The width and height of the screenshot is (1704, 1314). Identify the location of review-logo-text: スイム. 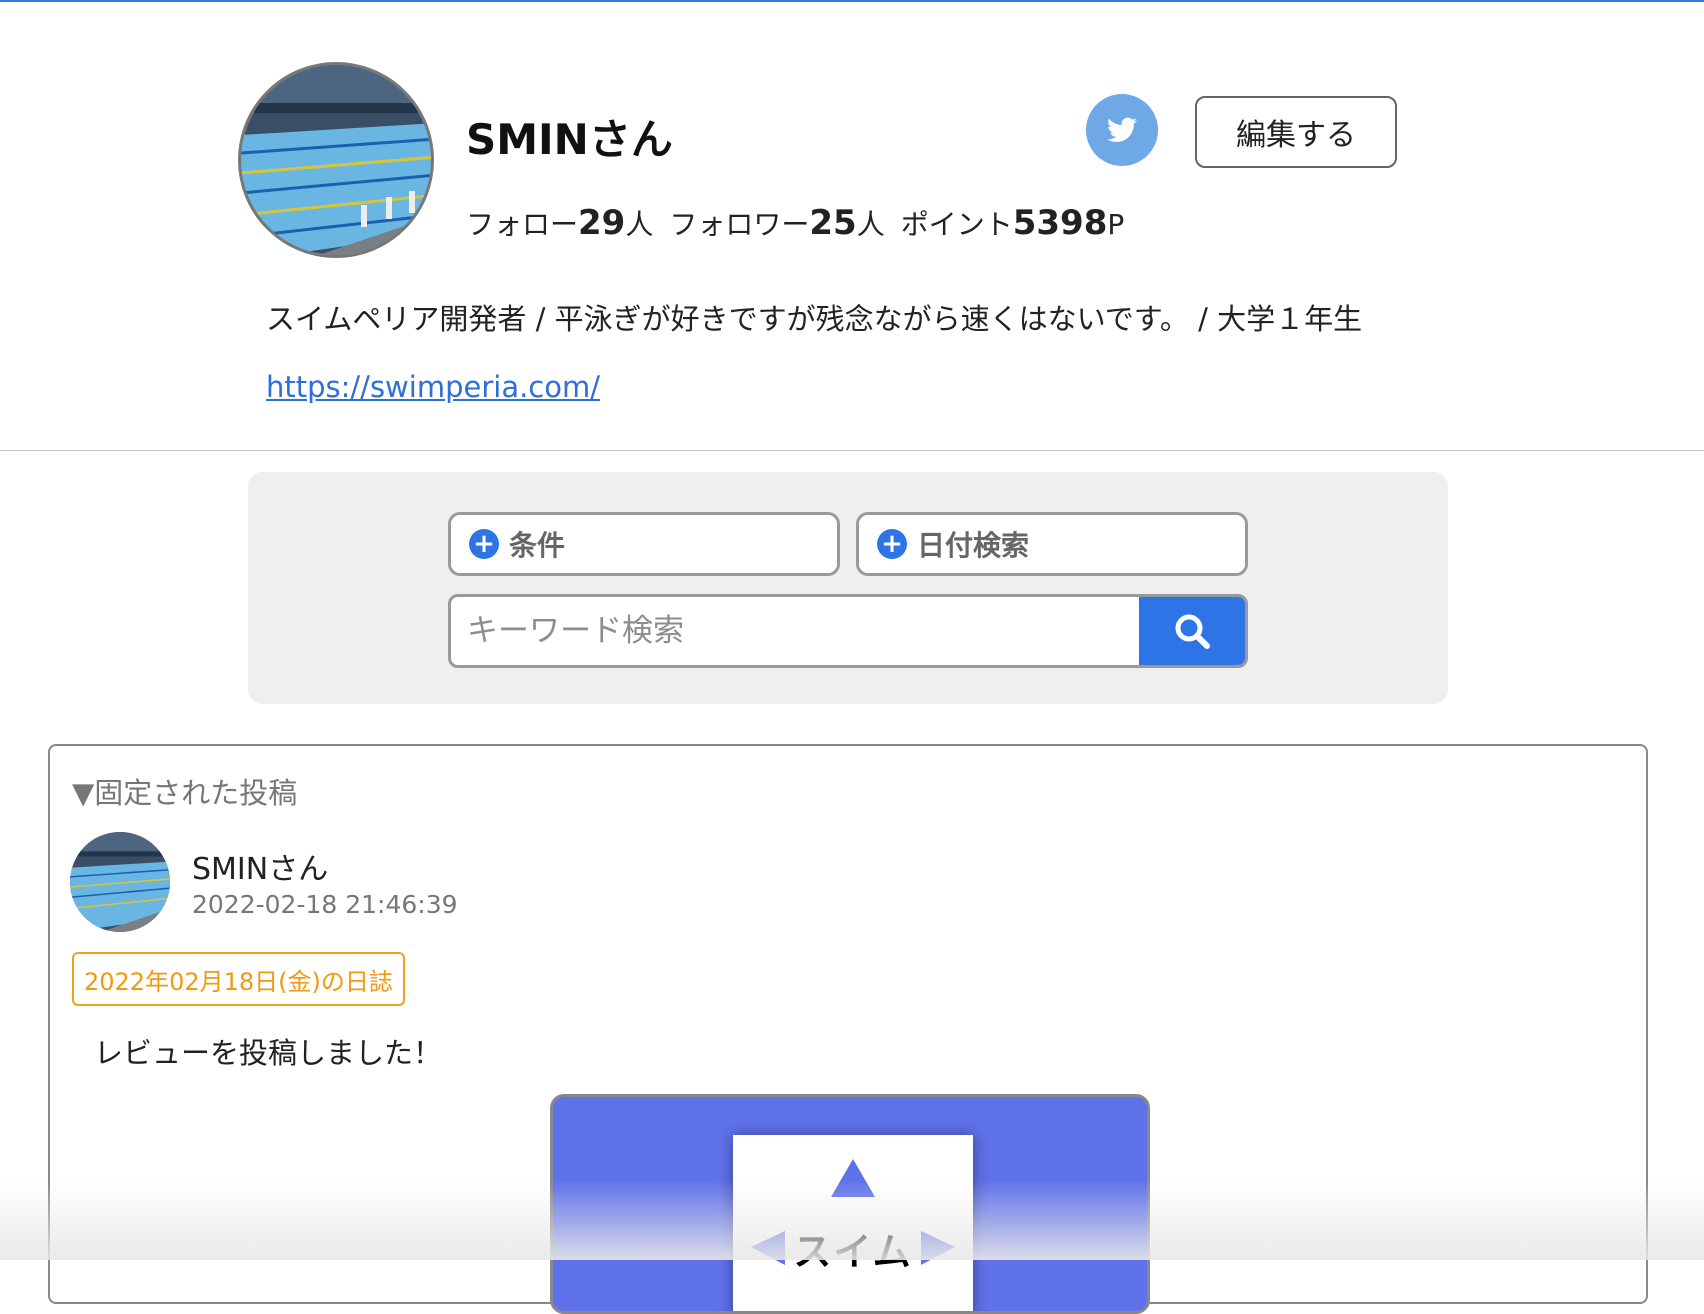
(853, 1252).